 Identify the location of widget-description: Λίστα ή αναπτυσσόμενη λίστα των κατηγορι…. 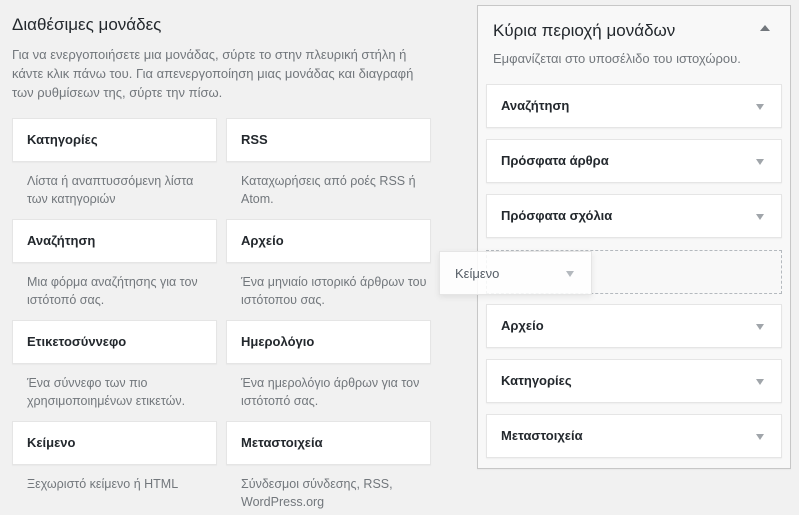
(110, 190).